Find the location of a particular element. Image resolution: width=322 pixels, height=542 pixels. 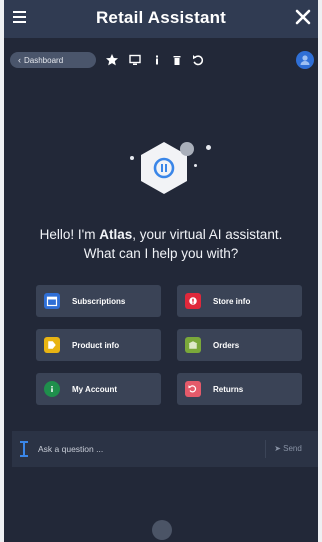

returns-icon is located at coordinates (193, 389).